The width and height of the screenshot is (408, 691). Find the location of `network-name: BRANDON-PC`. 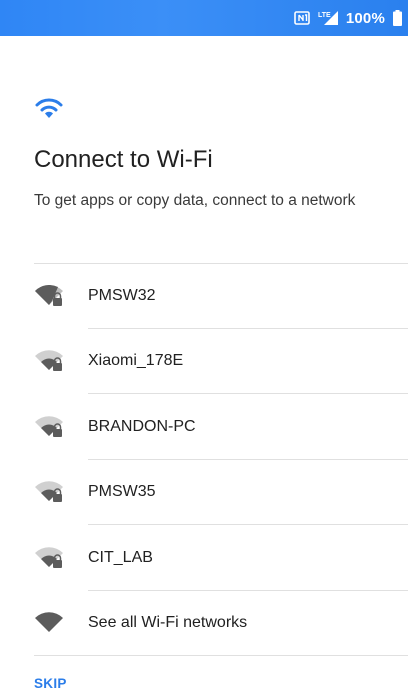

network-name: BRANDON-PC is located at coordinates (142, 426).